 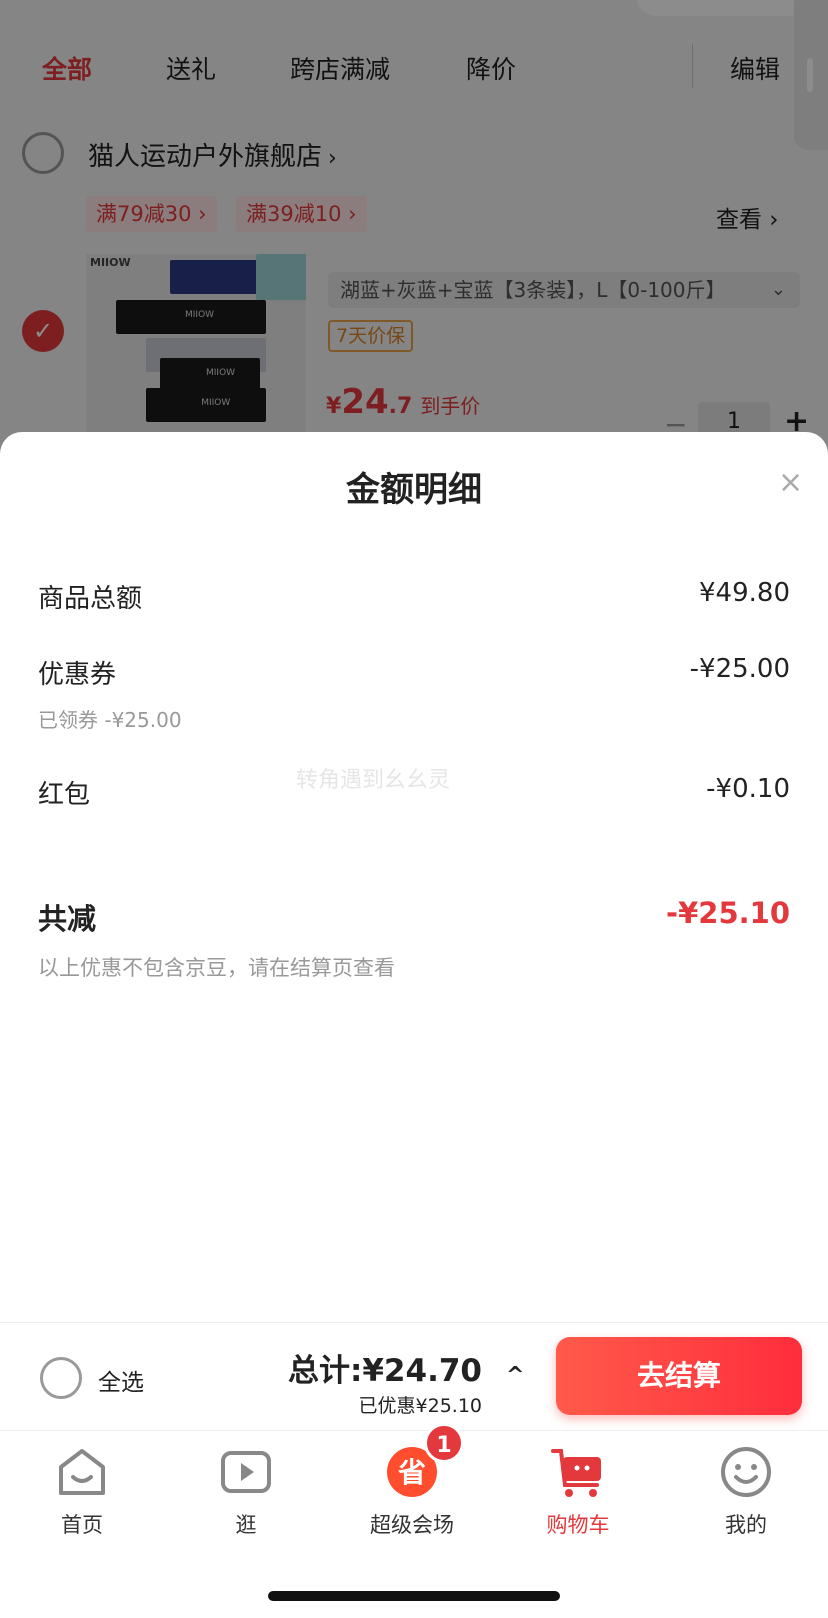 I want to click on store-row: 猫人运动户外旗舰店 ›, so click(x=414, y=153).